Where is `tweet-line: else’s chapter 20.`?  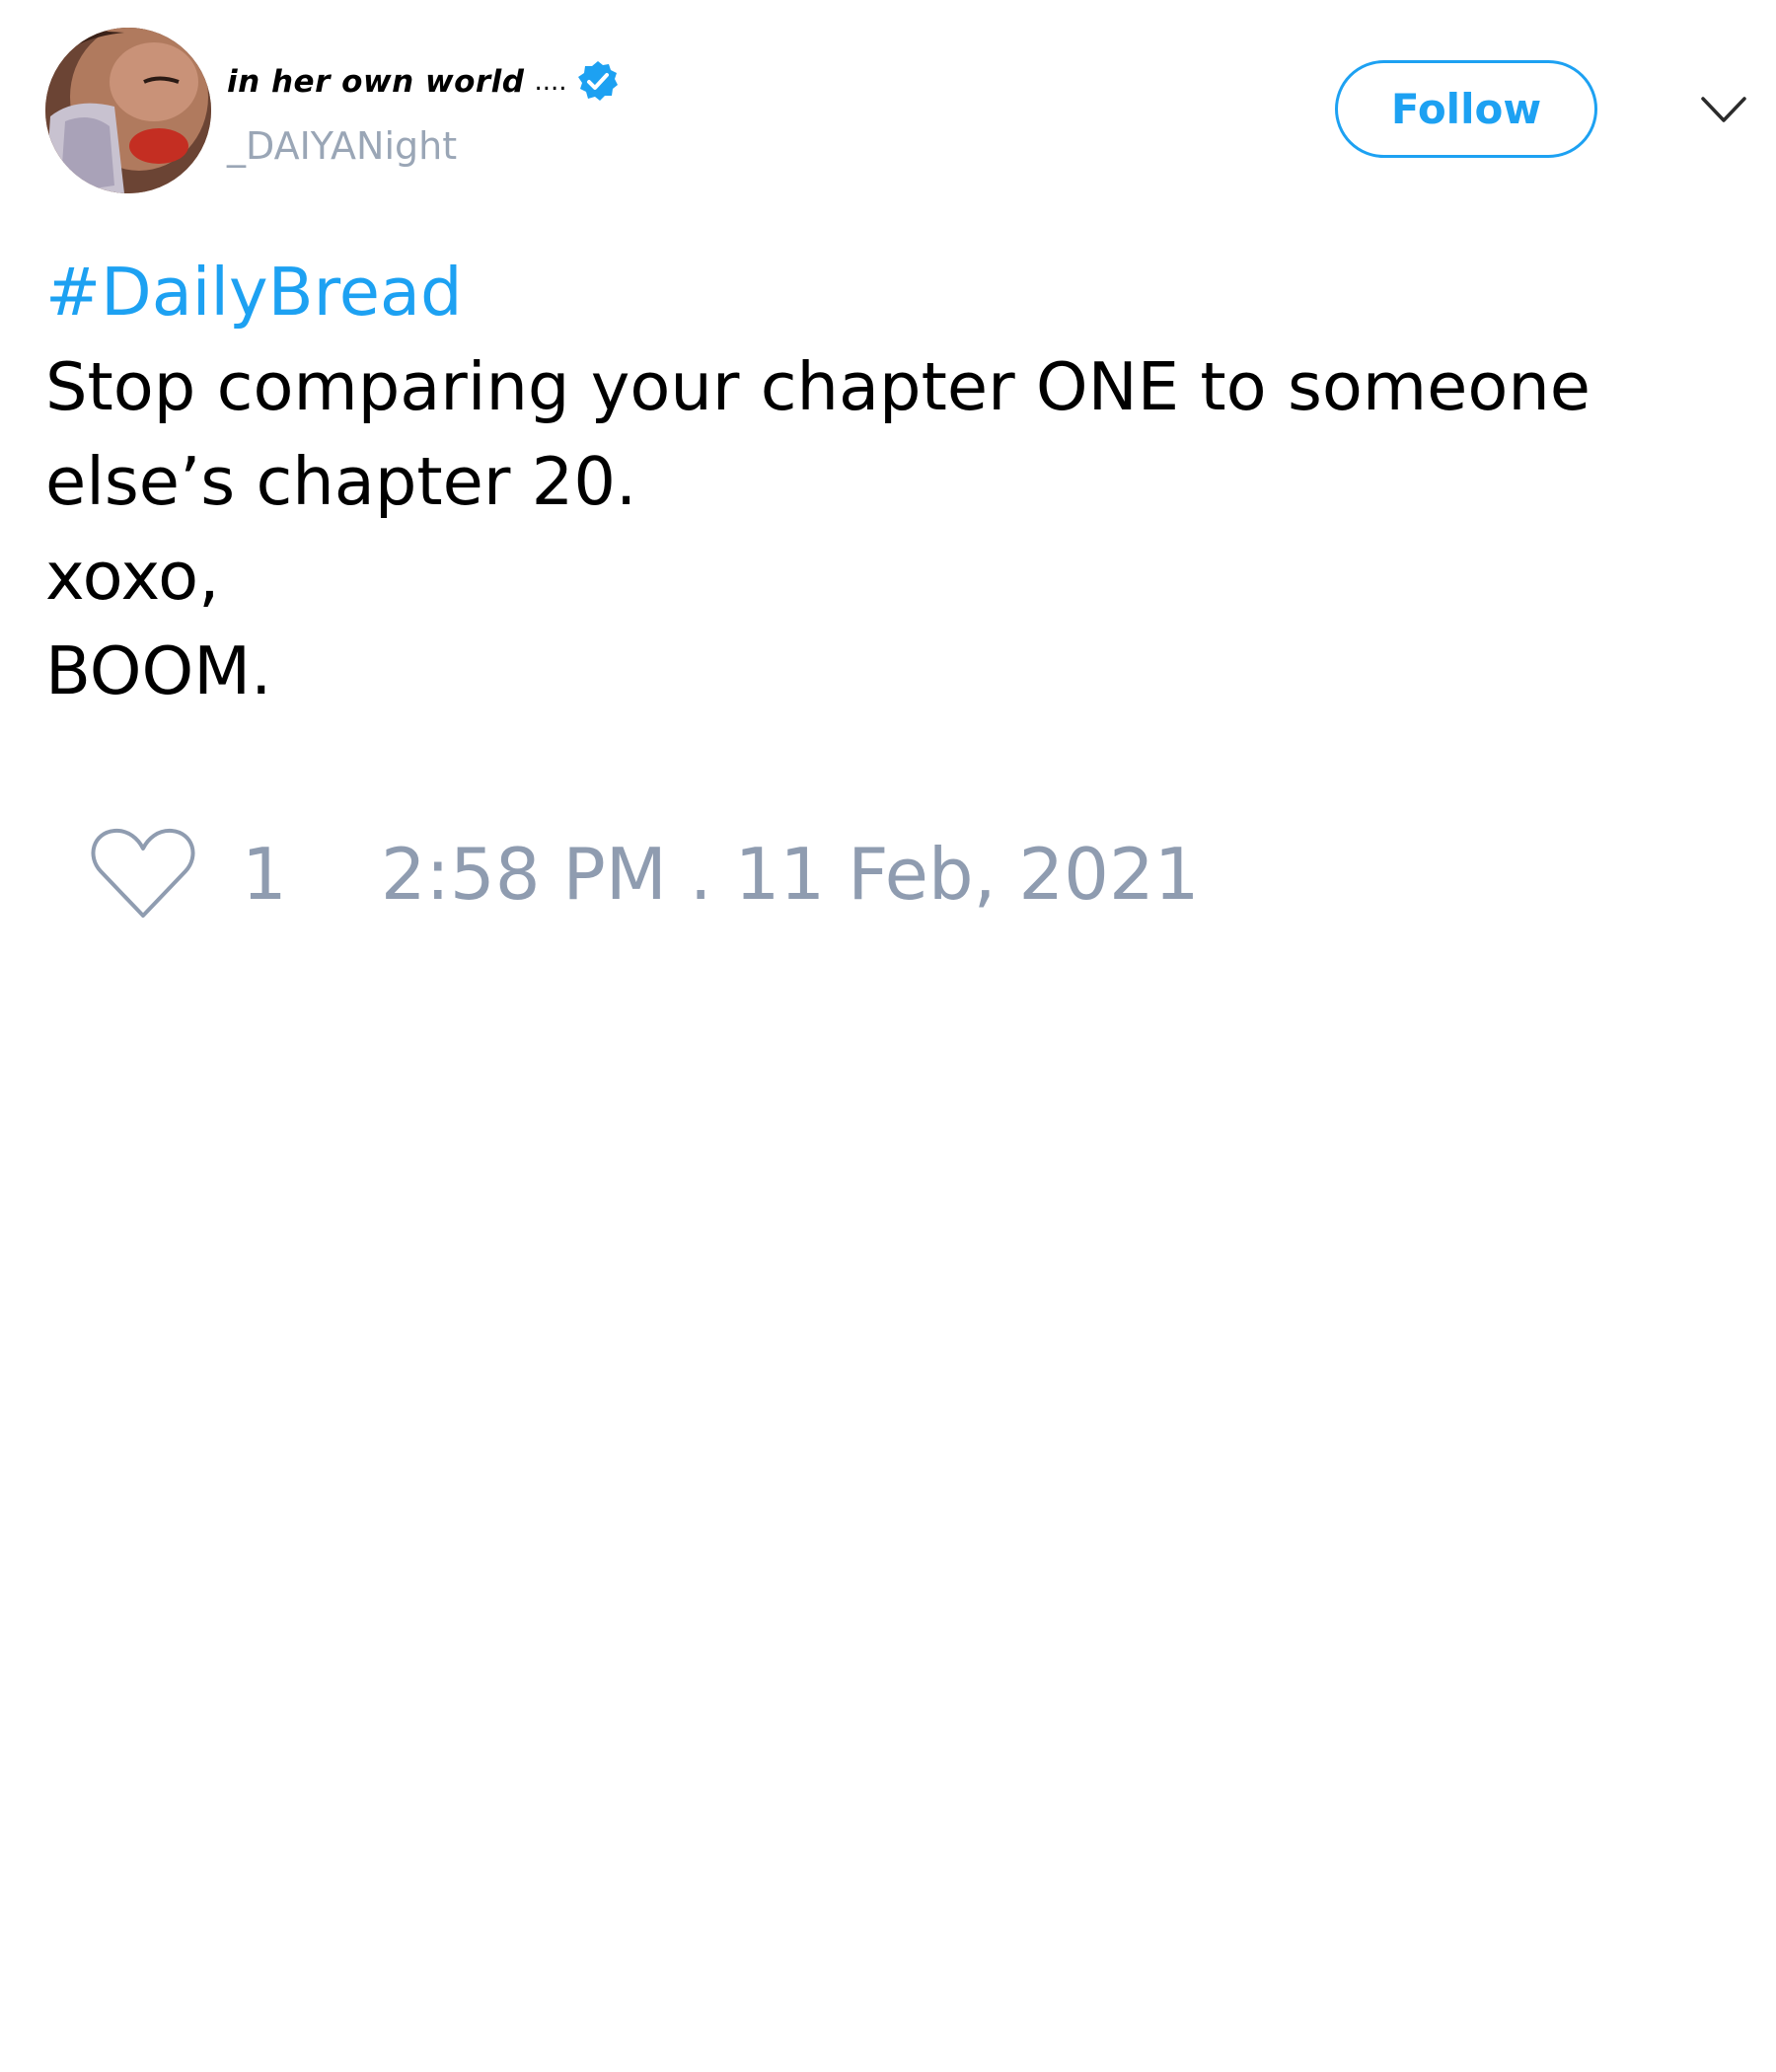
tweet-line: else’s chapter 20. is located at coordinates (341, 481).